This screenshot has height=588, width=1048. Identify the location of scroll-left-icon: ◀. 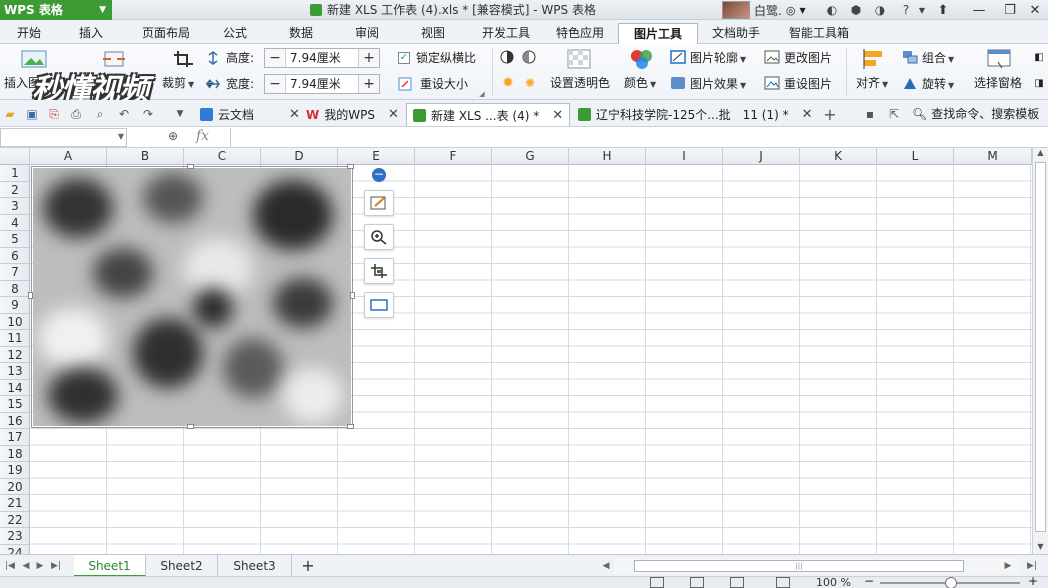
(606, 566).